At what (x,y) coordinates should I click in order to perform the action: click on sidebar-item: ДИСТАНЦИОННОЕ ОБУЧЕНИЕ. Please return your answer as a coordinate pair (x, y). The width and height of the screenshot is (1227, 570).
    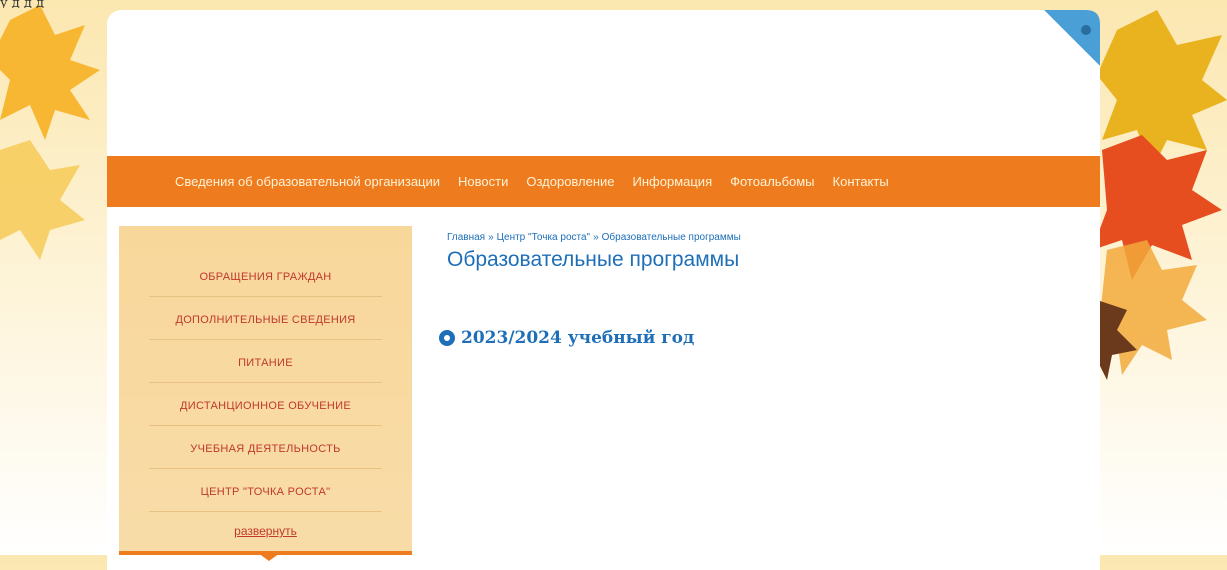
    Looking at the image, I should click on (265, 404).